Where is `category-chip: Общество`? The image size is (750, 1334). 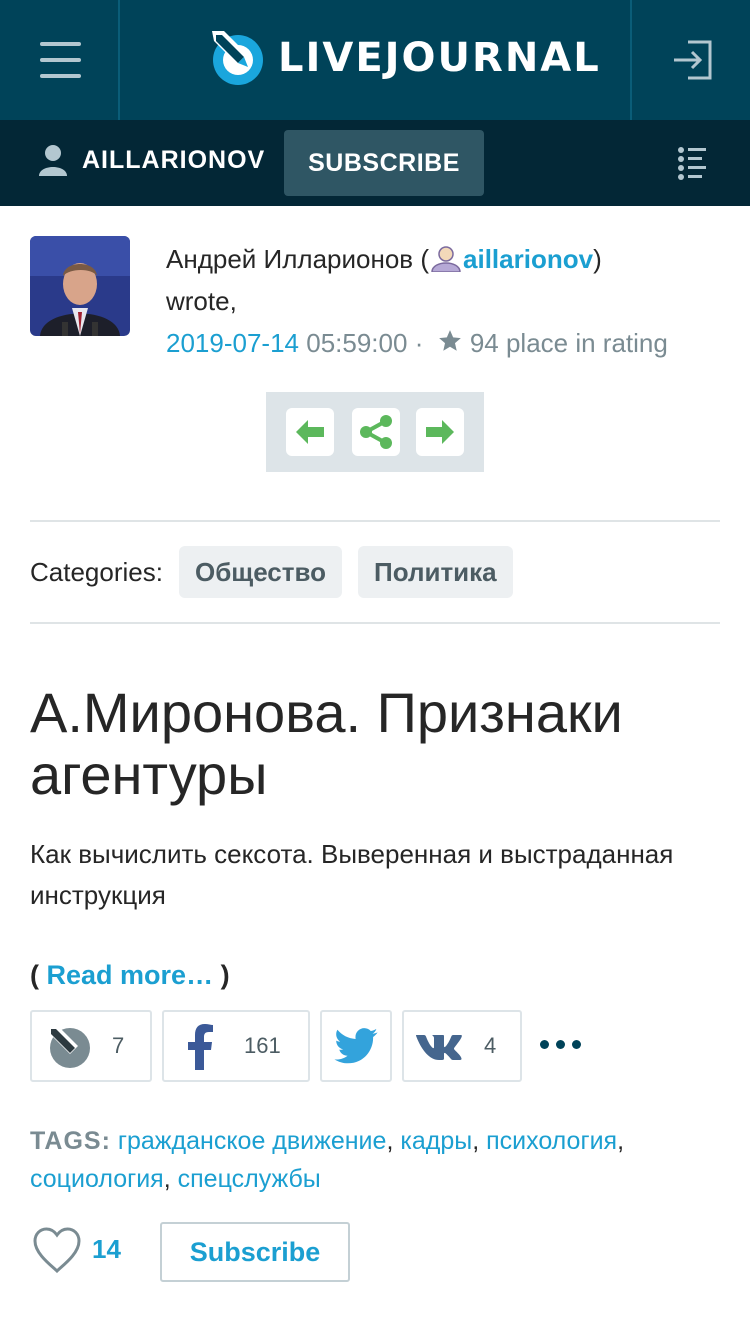 category-chip: Общество is located at coordinates (260, 572).